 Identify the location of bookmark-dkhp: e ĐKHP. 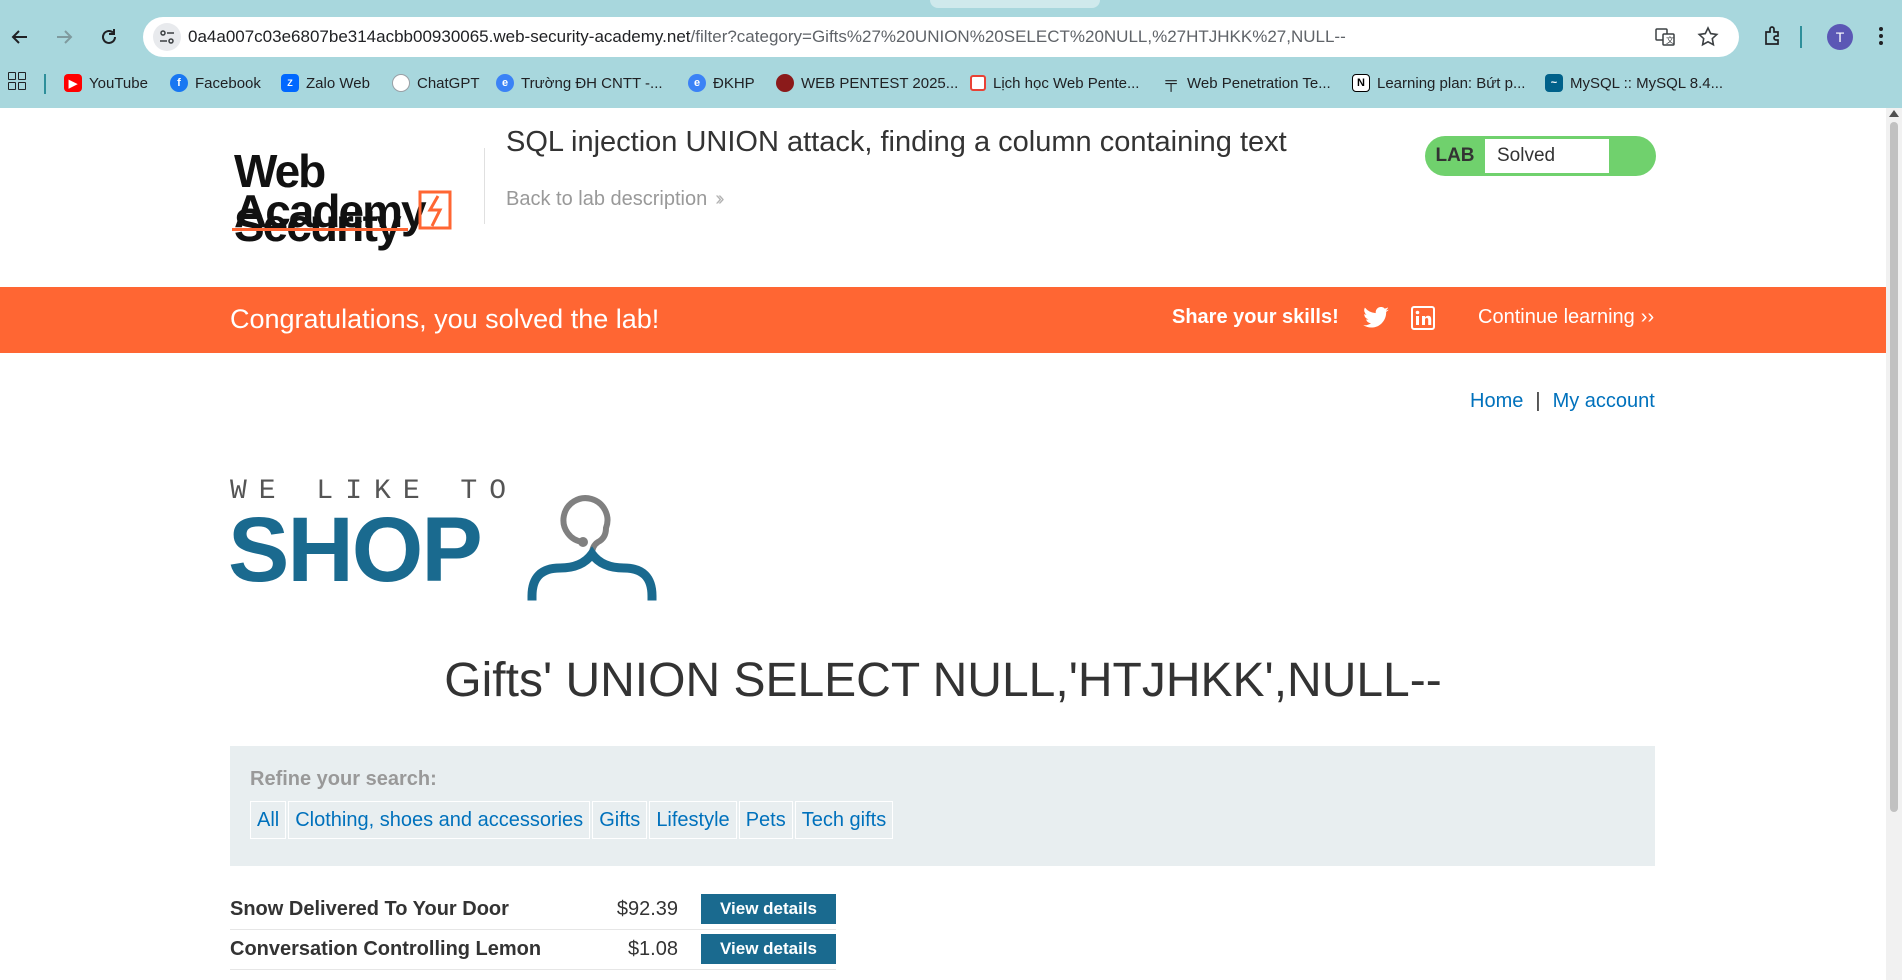
(721, 83).